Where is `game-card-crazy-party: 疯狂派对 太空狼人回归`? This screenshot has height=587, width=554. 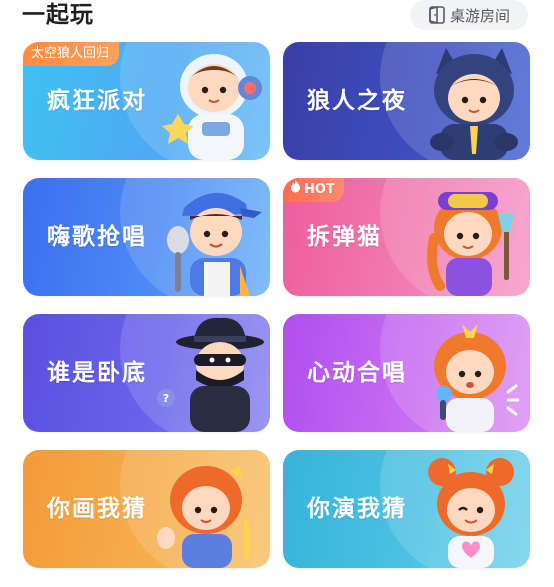 game-card-crazy-party: 疯狂派对 太空狼人回归 is located at coordinates (146, 101).